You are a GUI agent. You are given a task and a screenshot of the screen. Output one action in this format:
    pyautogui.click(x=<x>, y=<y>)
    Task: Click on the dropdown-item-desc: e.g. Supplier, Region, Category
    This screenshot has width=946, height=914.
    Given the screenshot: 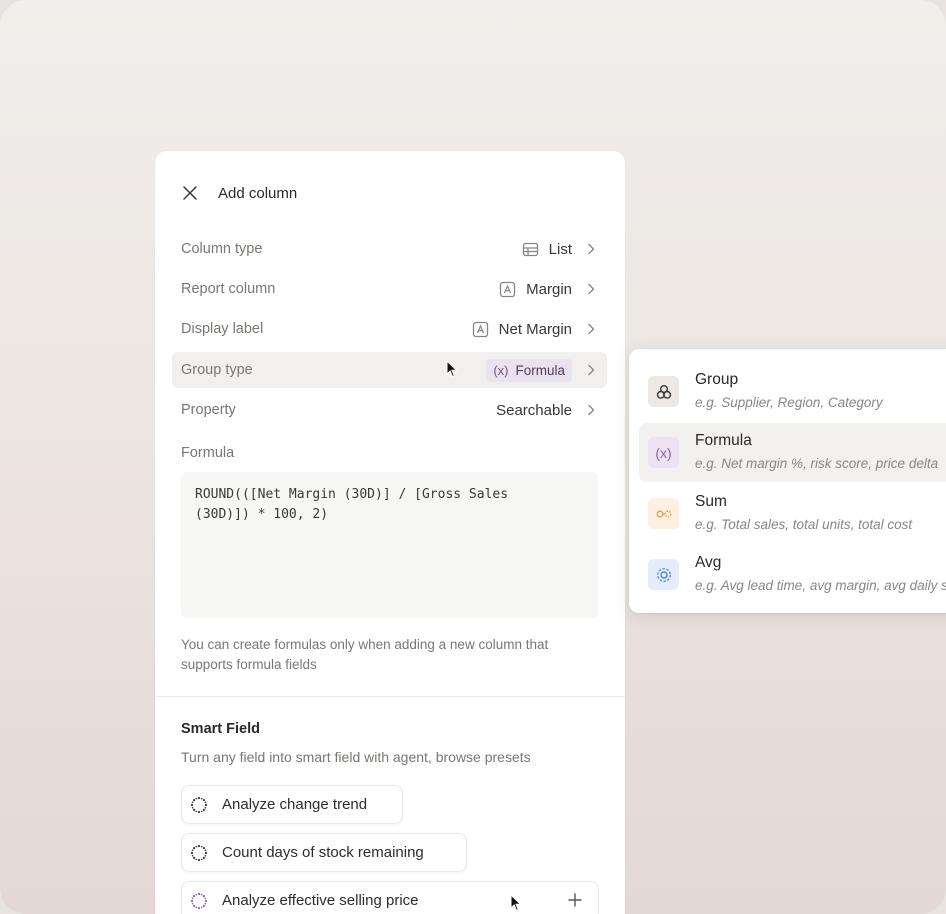 What is the action you would take?
    pyautogui.click(x=789, y=402)
    